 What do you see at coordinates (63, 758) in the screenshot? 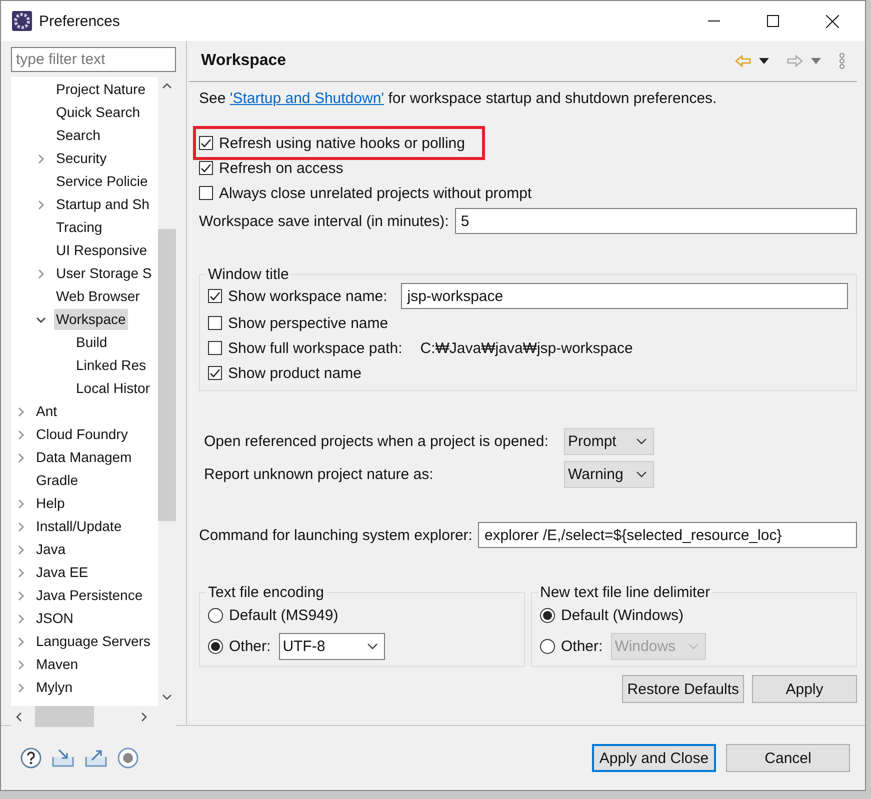
I see `import-icon` at bounding box center [63, 758].